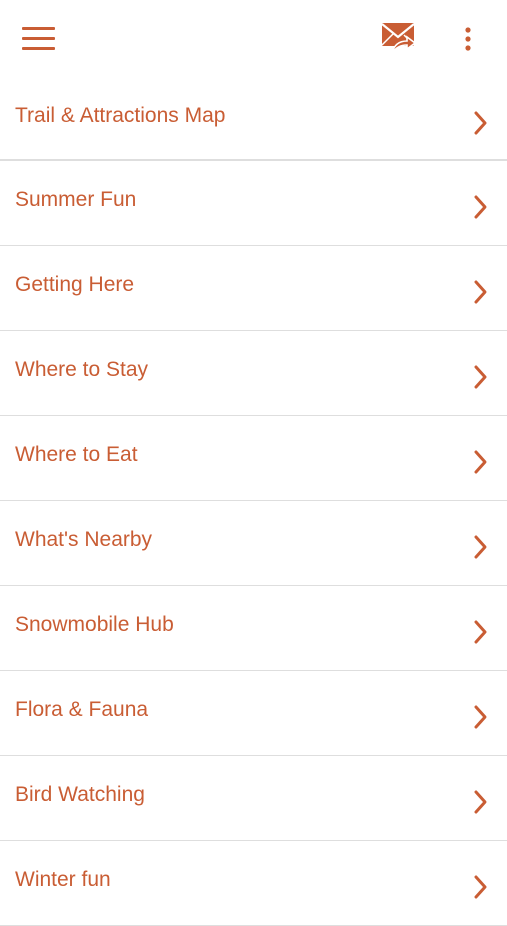 The width and height of the screenshot is (507, 926). What do you see at coordinates (39, 39) in the screenshot?
I see `hamburger-menu-icon` at bounding box center [39, 39].